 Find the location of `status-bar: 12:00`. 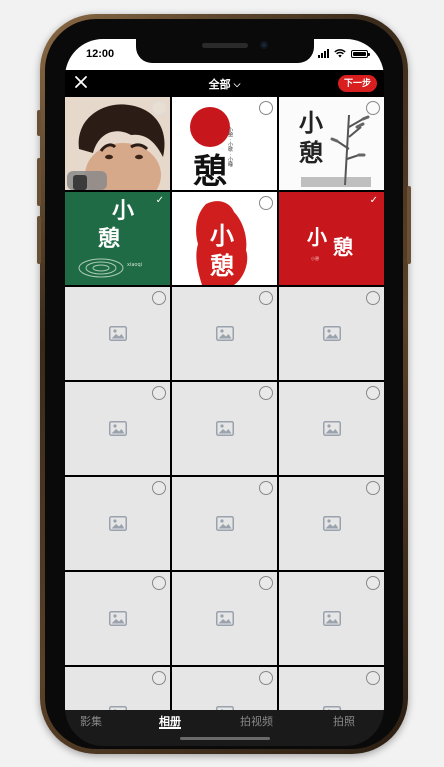

status-bar: 12:00 is located at coordinates (224, 54).